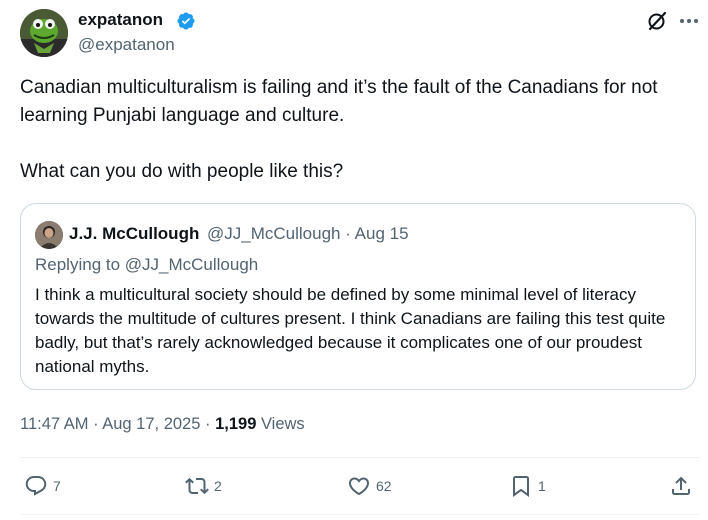  I want to click on repost-button: 2, so click(203, 486).